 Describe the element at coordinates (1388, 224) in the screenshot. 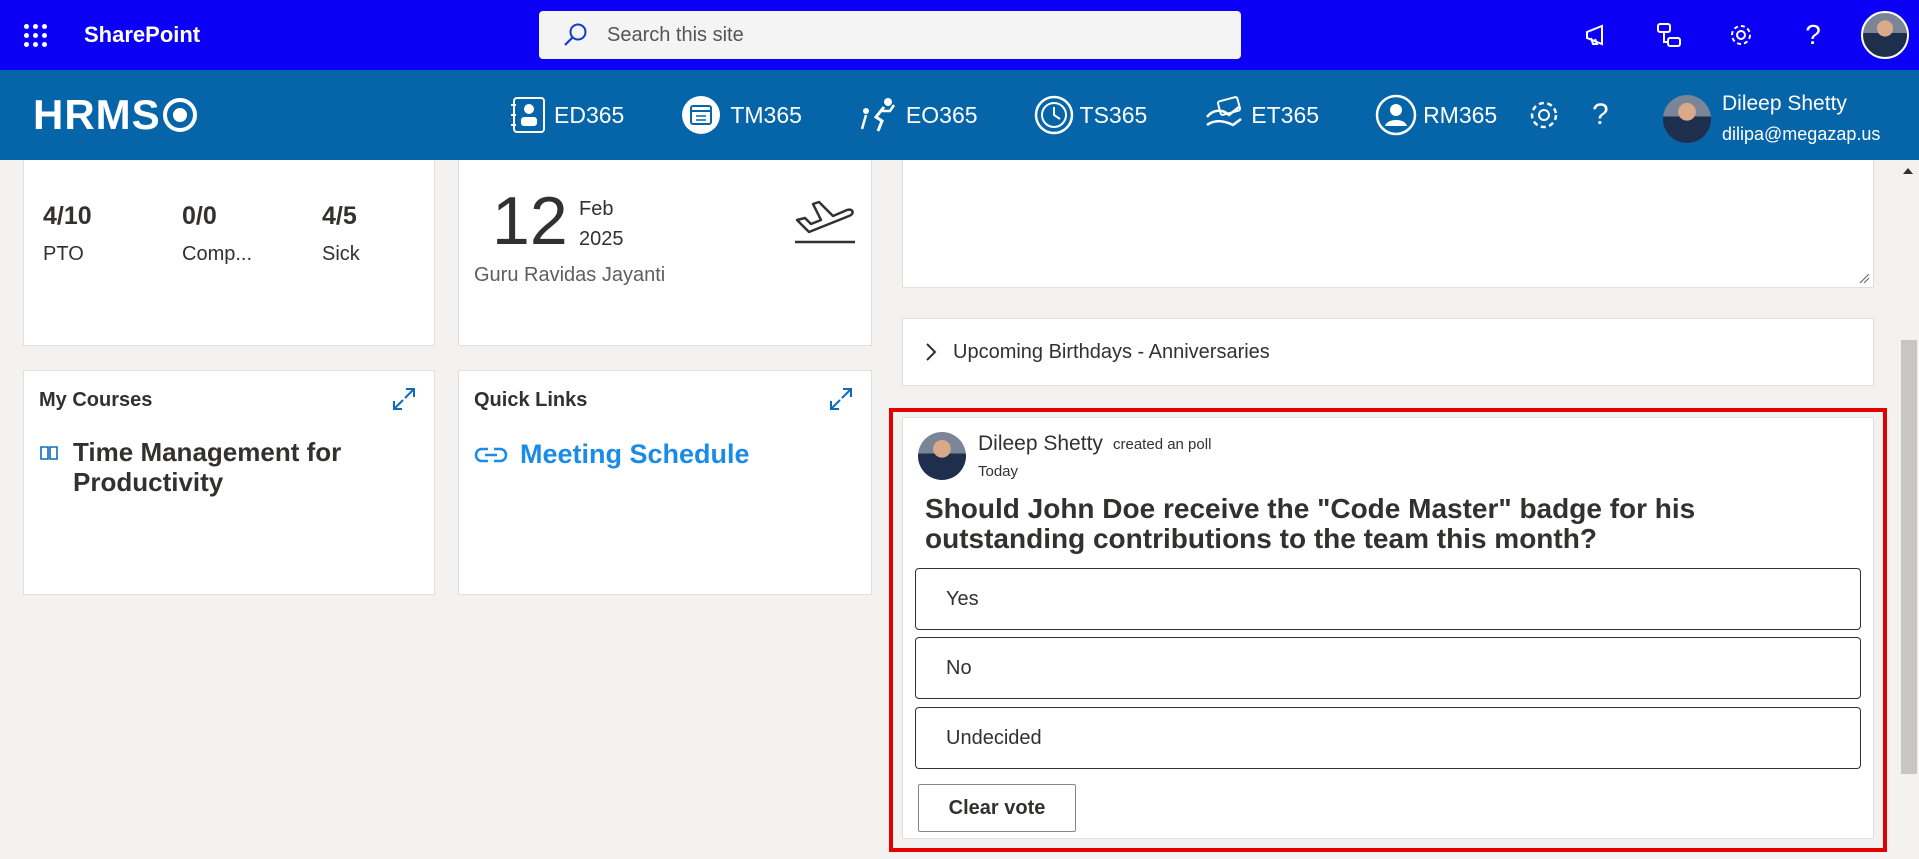

I see `post-textarea` at that location.